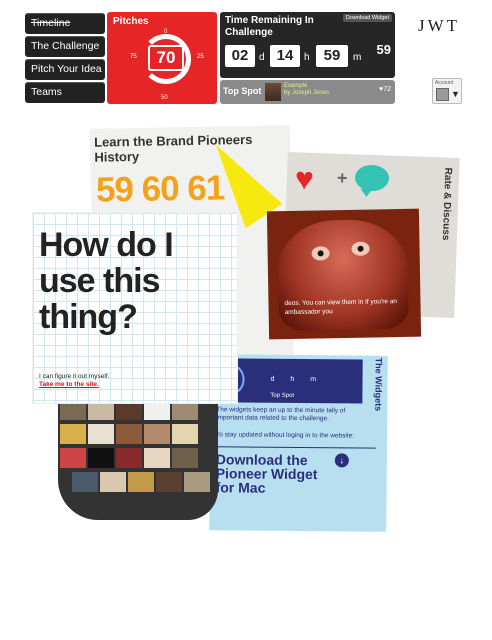 Image resolution: width=492 pixels, height=640 pixels. Describe the element at coordinates (74, 376) in the screenshot. I see `help-self-serve-text: I can figure it out myself.` at that location.